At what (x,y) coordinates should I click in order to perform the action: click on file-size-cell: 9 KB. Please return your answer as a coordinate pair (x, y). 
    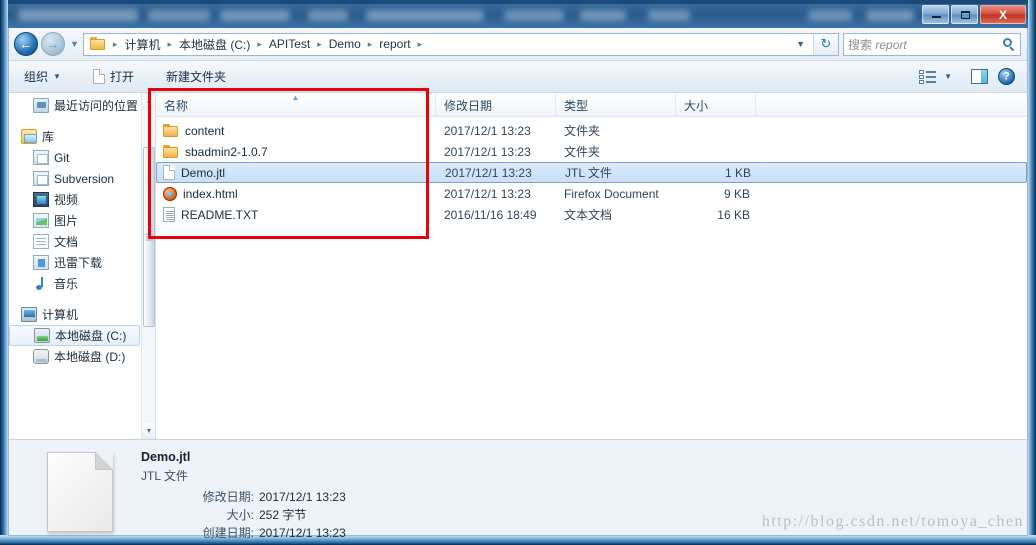
    Looking at the image, I should click on (736, 193).